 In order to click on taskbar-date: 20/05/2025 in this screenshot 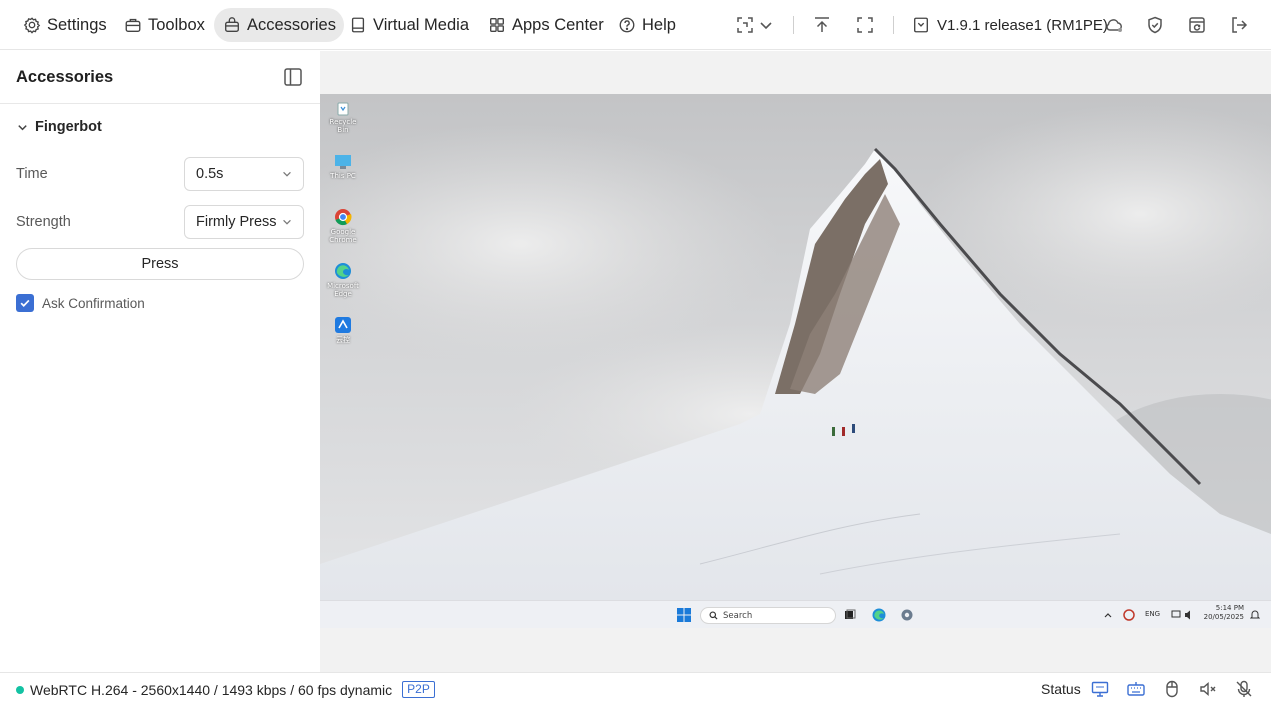, I will do `click(1223, 617)`.